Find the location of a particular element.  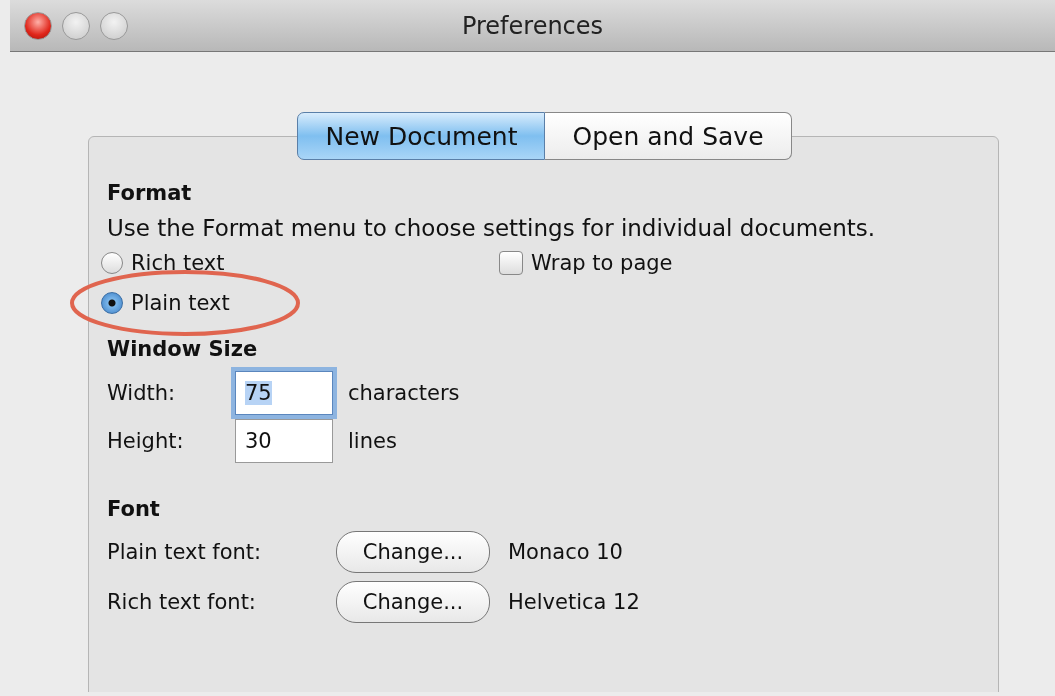

checkbox is located at coordinates (511, 263).